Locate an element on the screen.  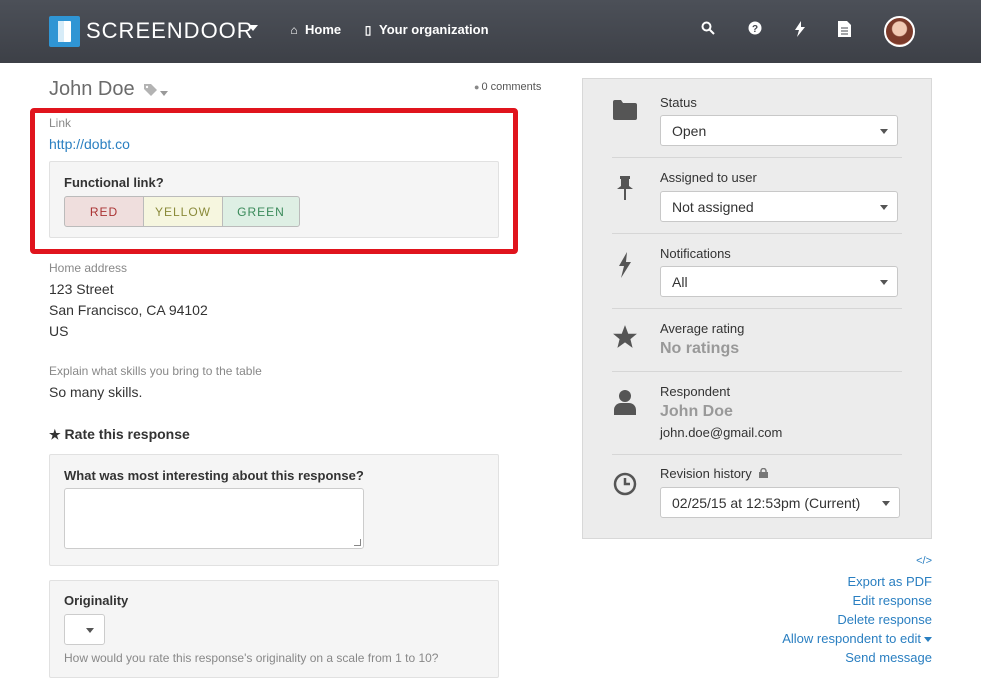
originality-title: Originality is located at coordinates (96, 600).